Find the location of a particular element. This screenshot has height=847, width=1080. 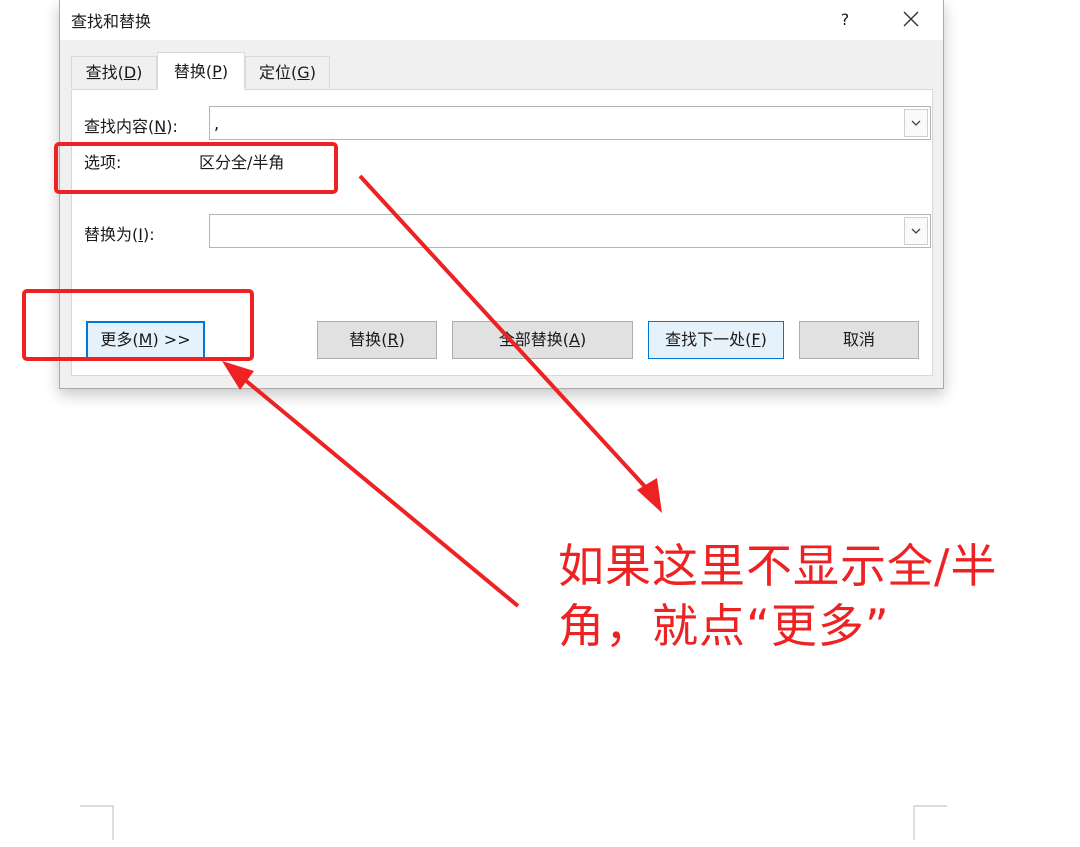

page-crop-marks is located at coordinates (513, 822).